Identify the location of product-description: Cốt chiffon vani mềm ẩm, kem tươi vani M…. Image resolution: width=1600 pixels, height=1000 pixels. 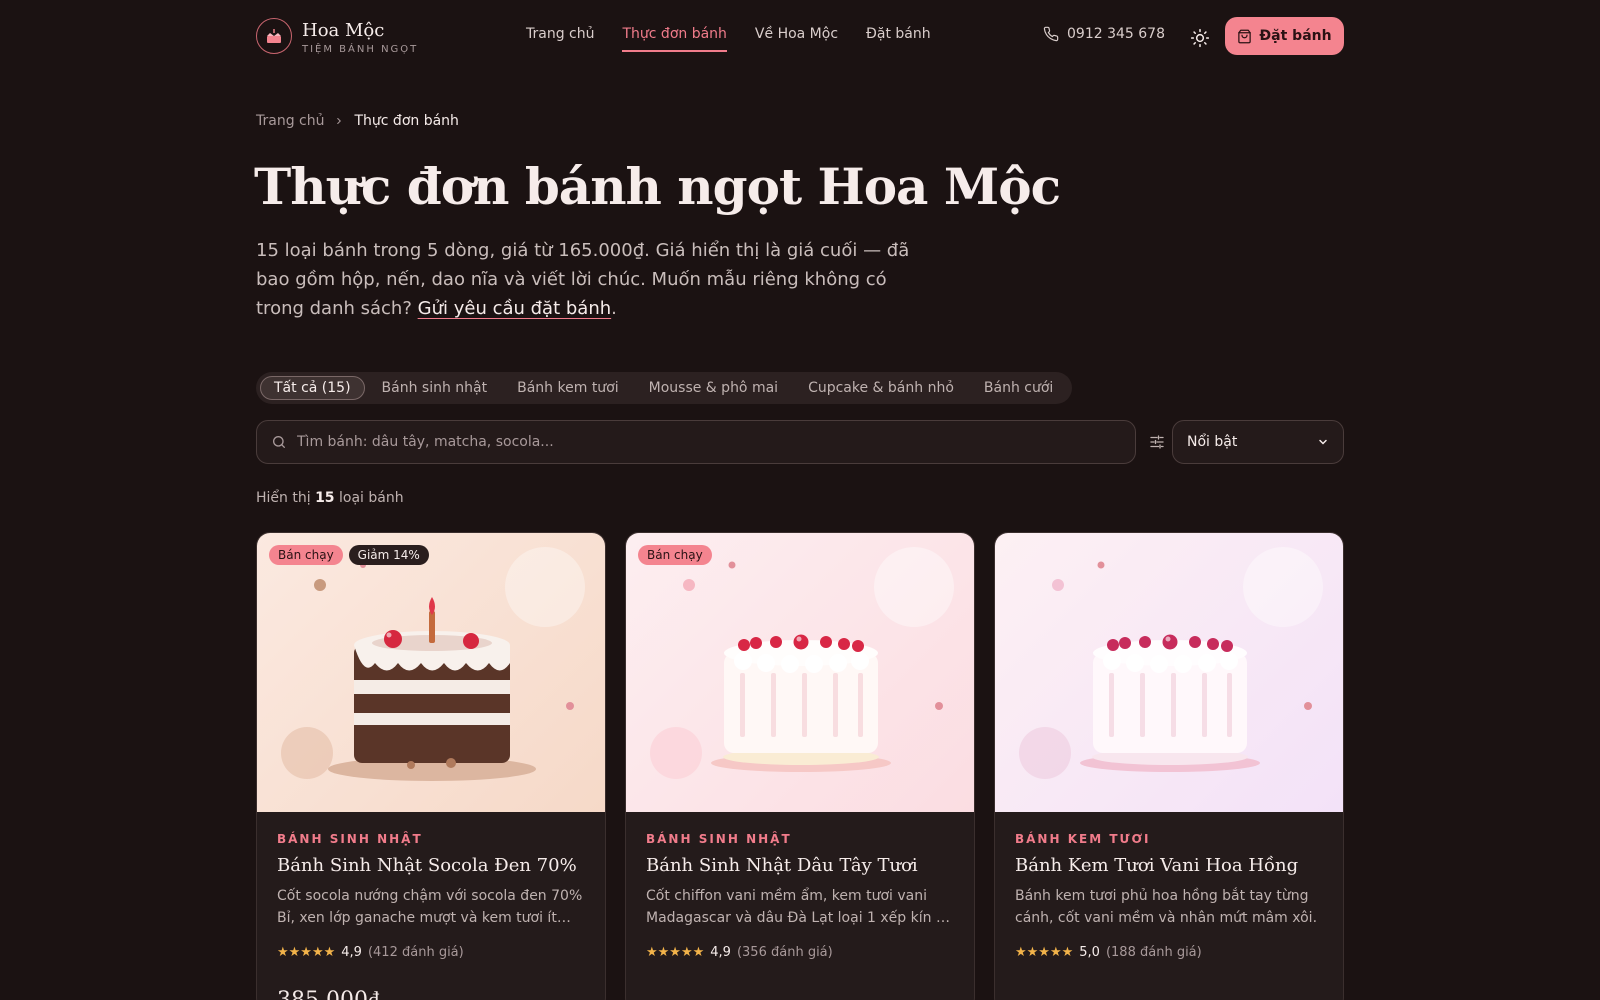
(800, 907).